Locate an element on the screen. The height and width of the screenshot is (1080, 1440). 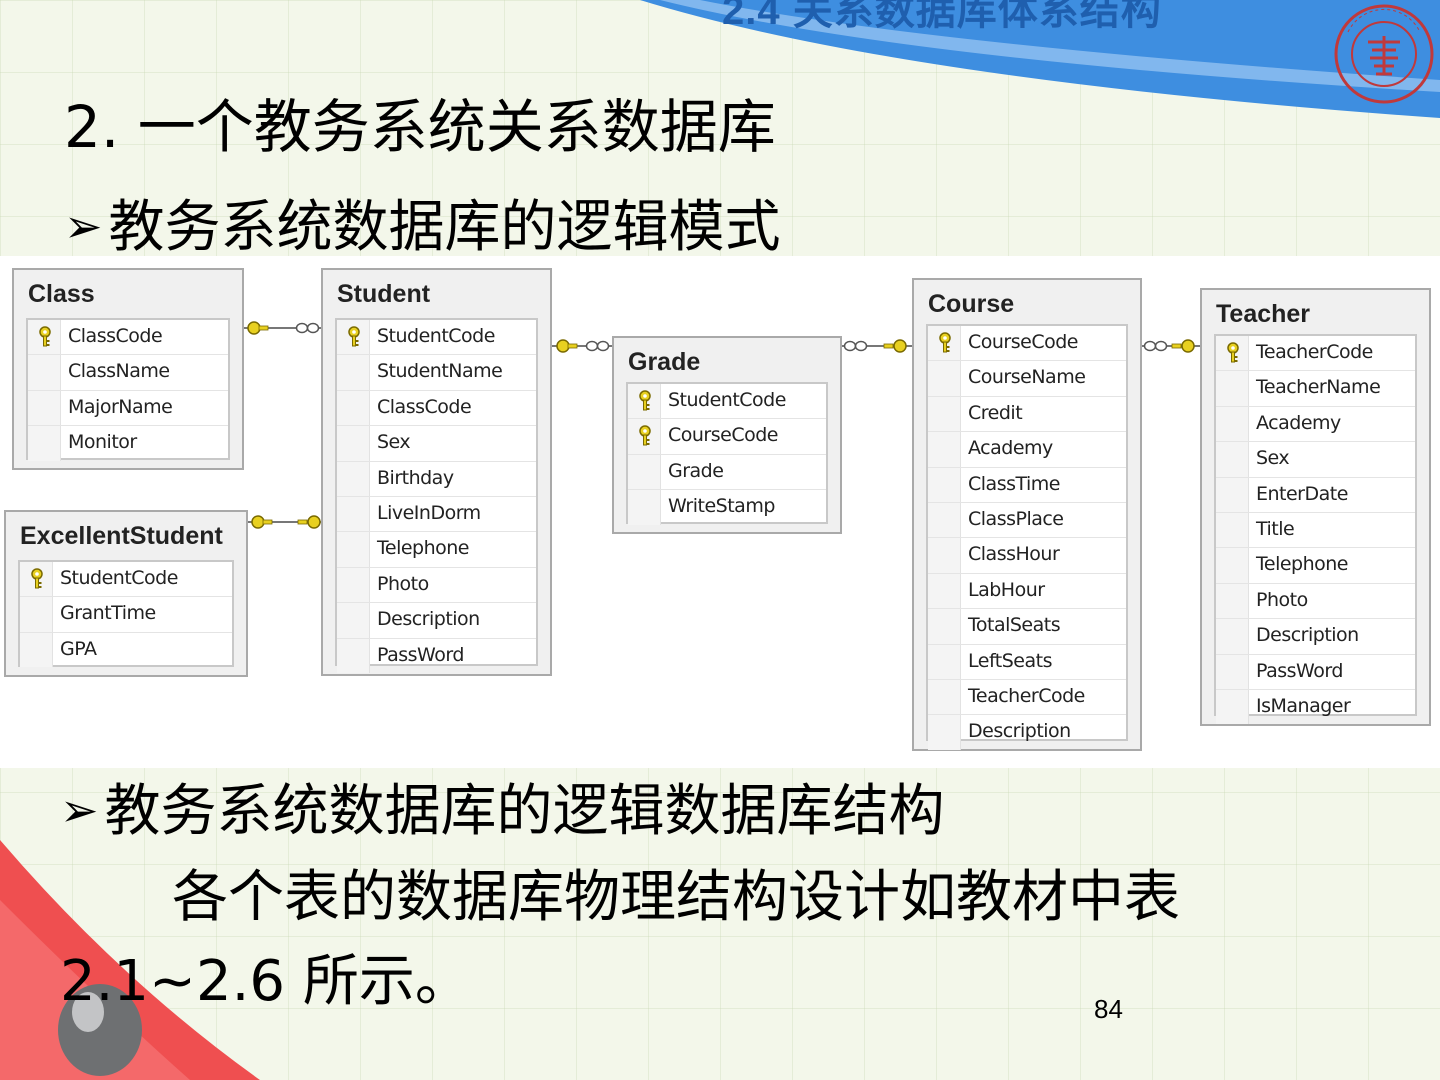
field-name: StudentCode is located at coordinates (436, 336).